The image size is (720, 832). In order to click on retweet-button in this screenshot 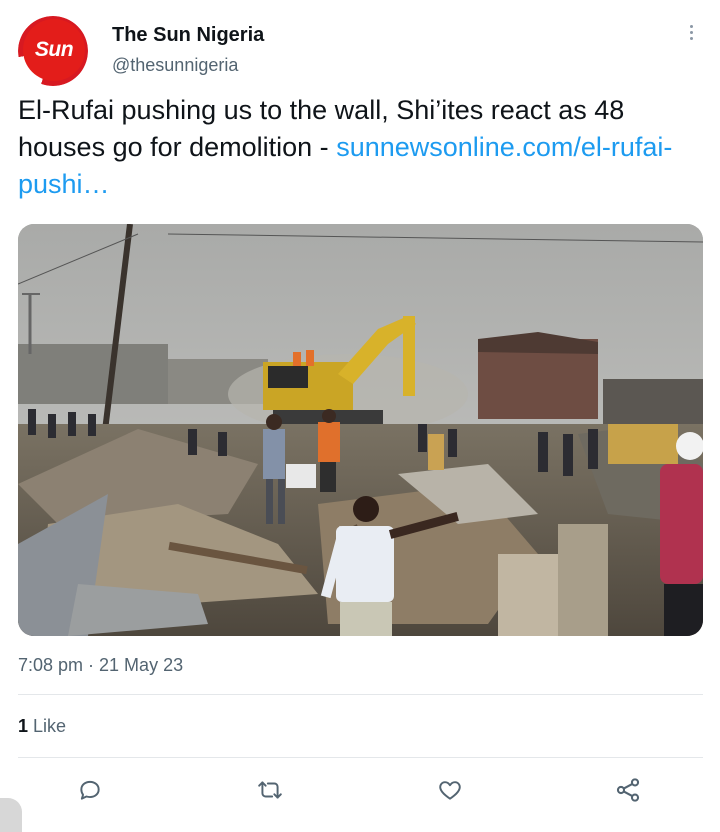, I will do `click(270, 790)`.